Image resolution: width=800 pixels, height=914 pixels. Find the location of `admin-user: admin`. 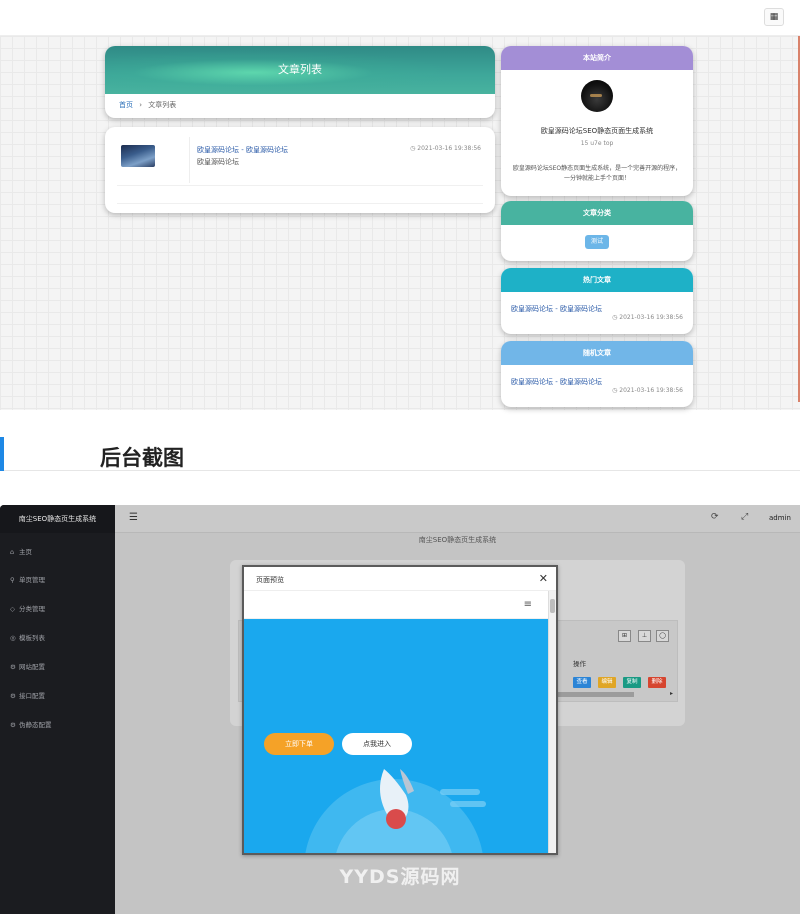

admin-user: admin is located at coordinates (780, 518).